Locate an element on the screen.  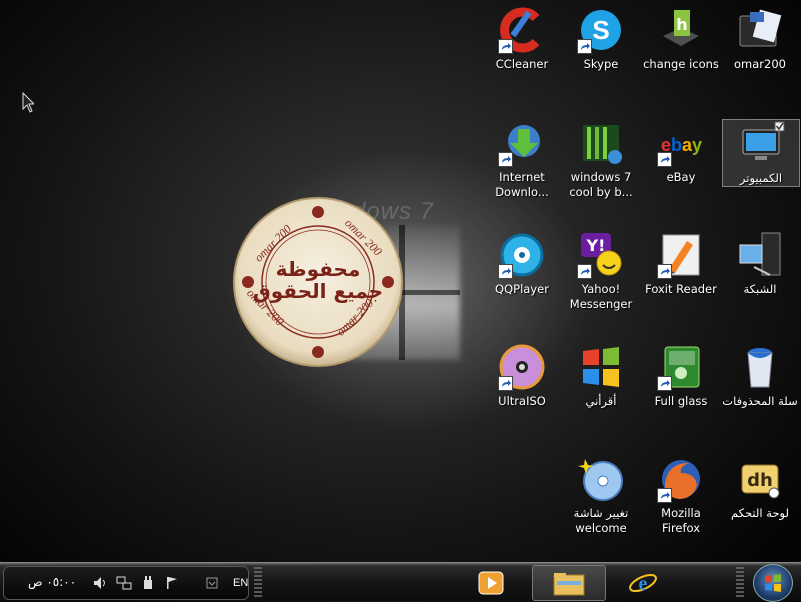
full-glass-icon is located at coordinates (681, 367).